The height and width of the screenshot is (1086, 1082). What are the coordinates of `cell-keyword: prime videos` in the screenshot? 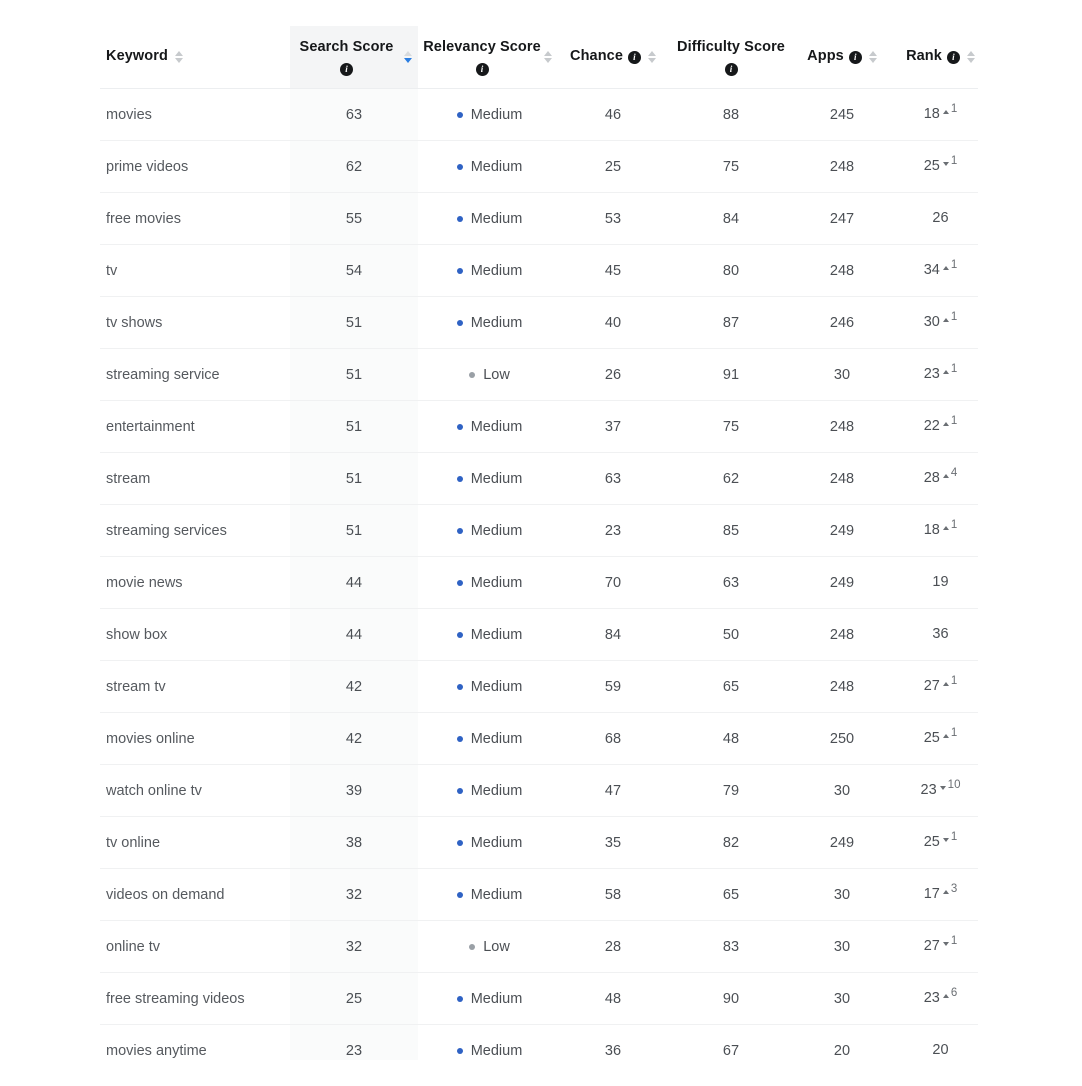 It's located at (195, 166).